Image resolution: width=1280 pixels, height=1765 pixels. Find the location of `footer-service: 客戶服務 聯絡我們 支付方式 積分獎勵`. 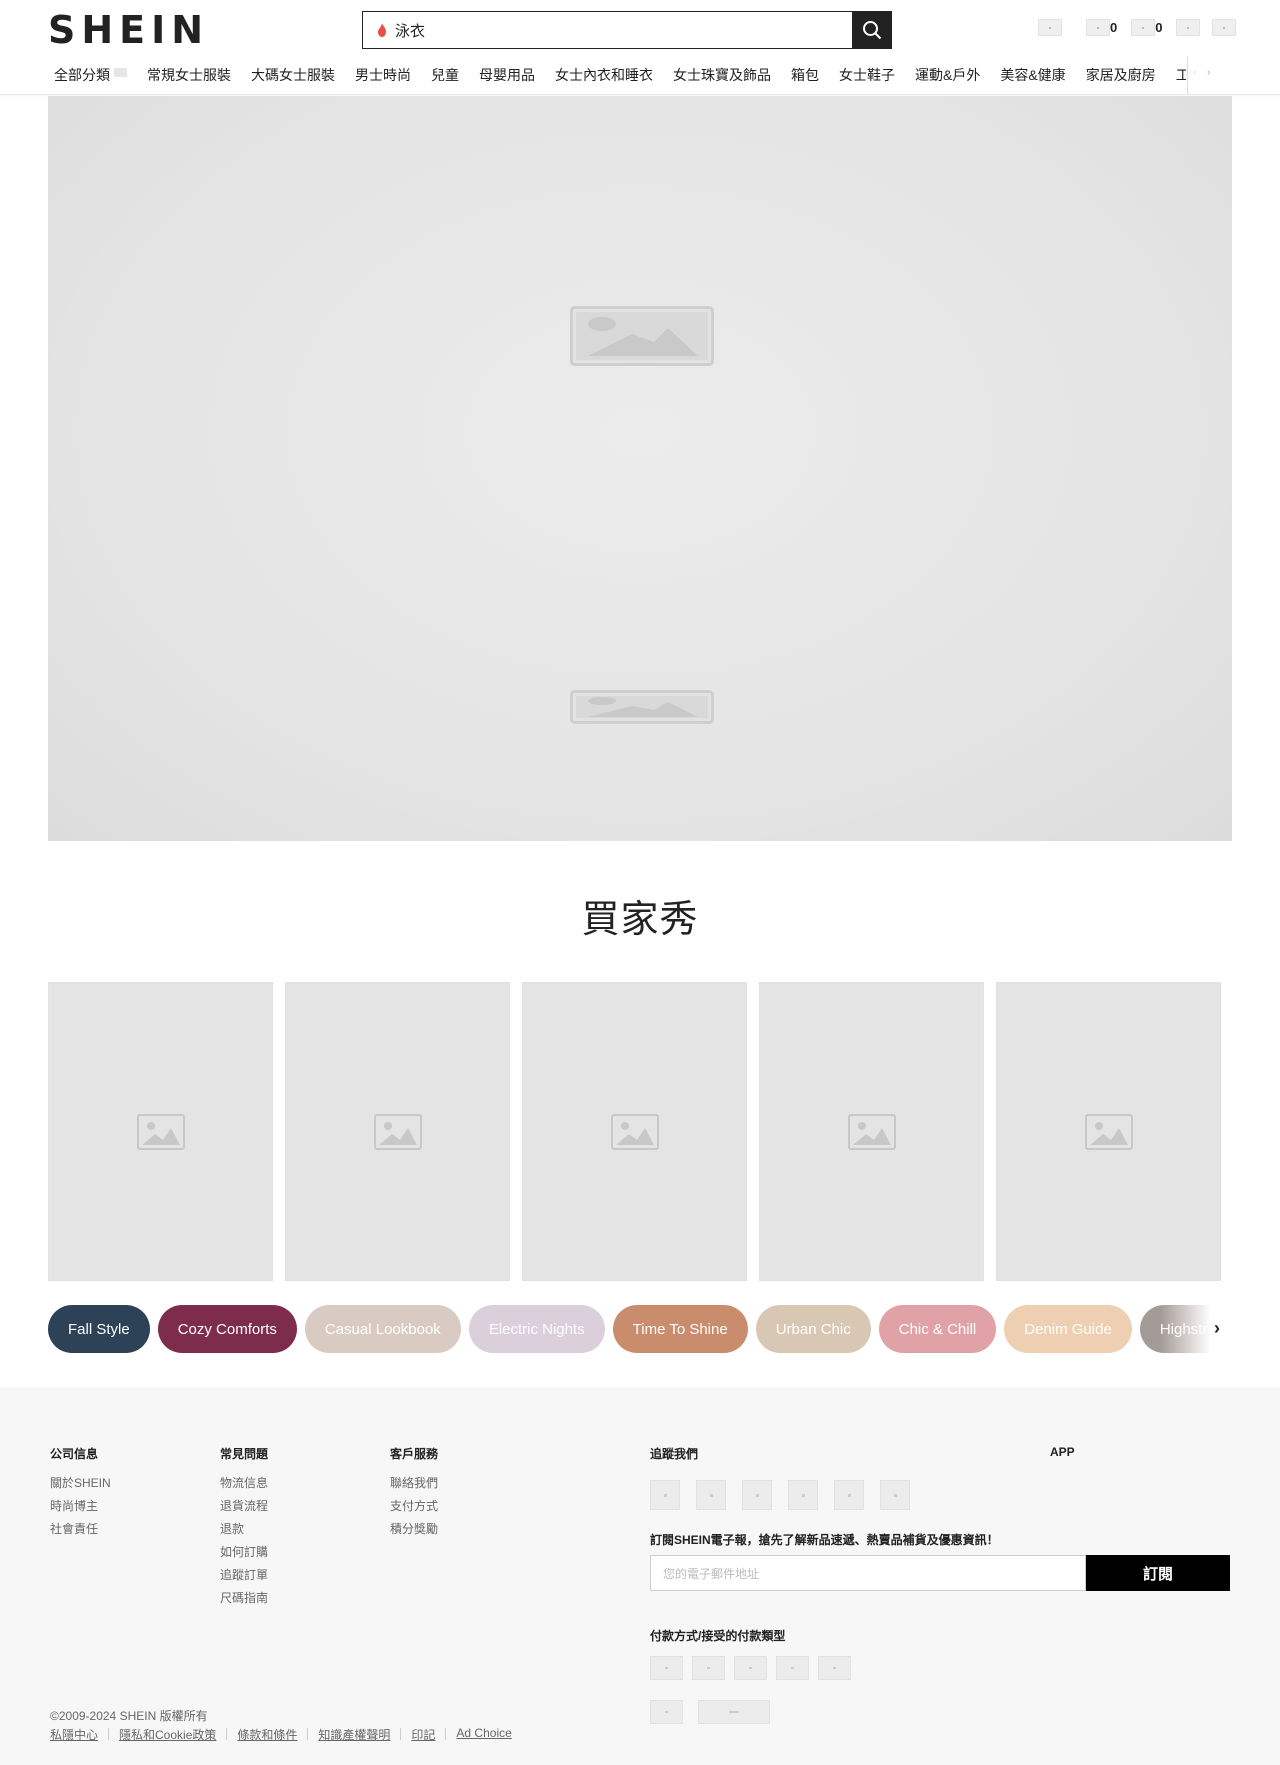

footer-service: 客戶服務 聯絡我們 支付方式 積分獎勵 is located at coordinates (414, 1493).